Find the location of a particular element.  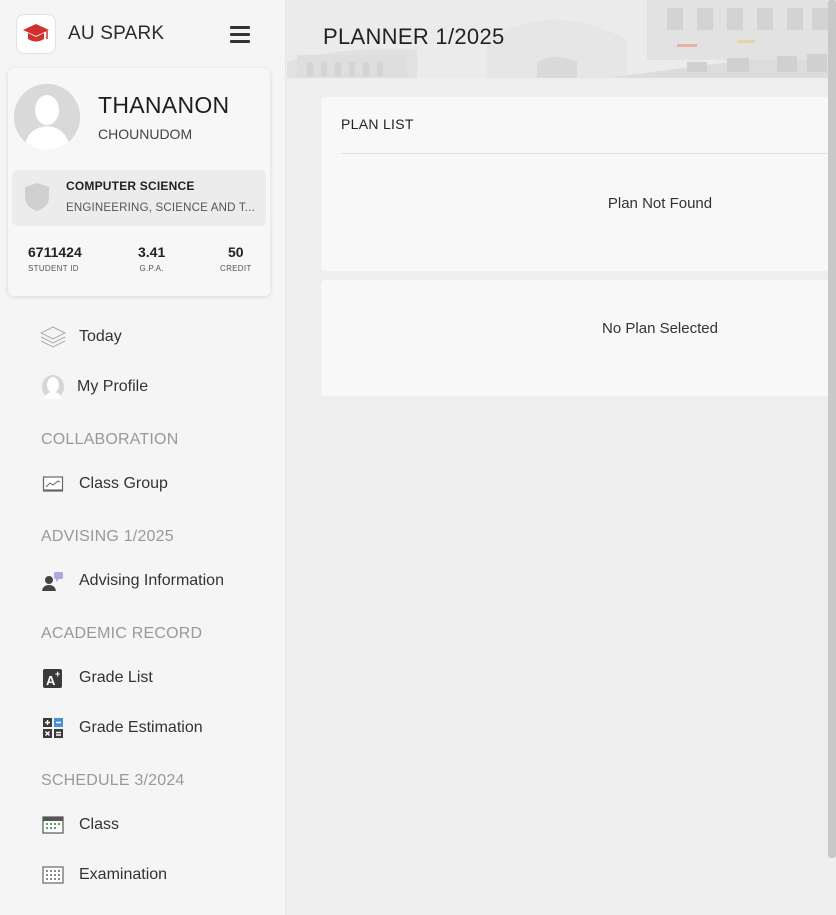

stat-credit: 50 CREDIT is located at coordinates (236, 258).